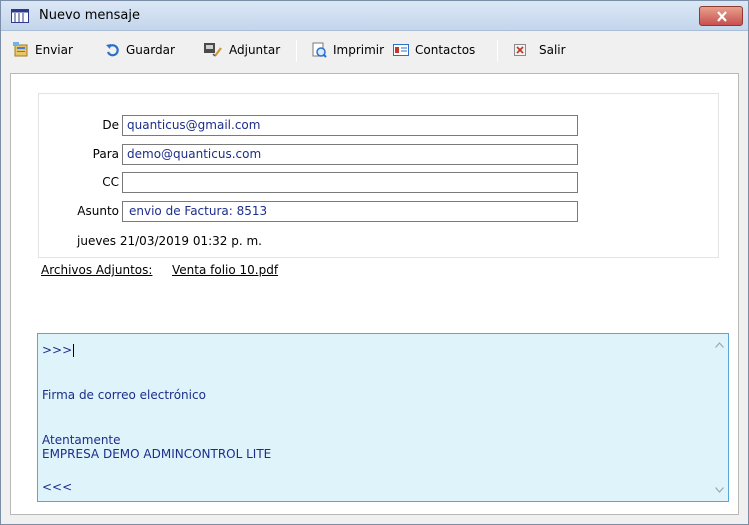 Image resolution: width=749 pixels, height=525 pixels. Describe the element at coordinates (401, 50) in the screenshot. I see `contacts-icon` at that location.